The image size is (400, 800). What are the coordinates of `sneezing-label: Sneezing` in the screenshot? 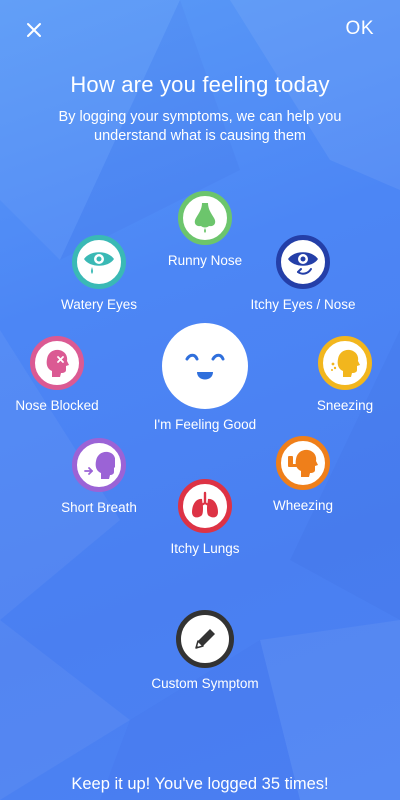 It's located at (345, 405).